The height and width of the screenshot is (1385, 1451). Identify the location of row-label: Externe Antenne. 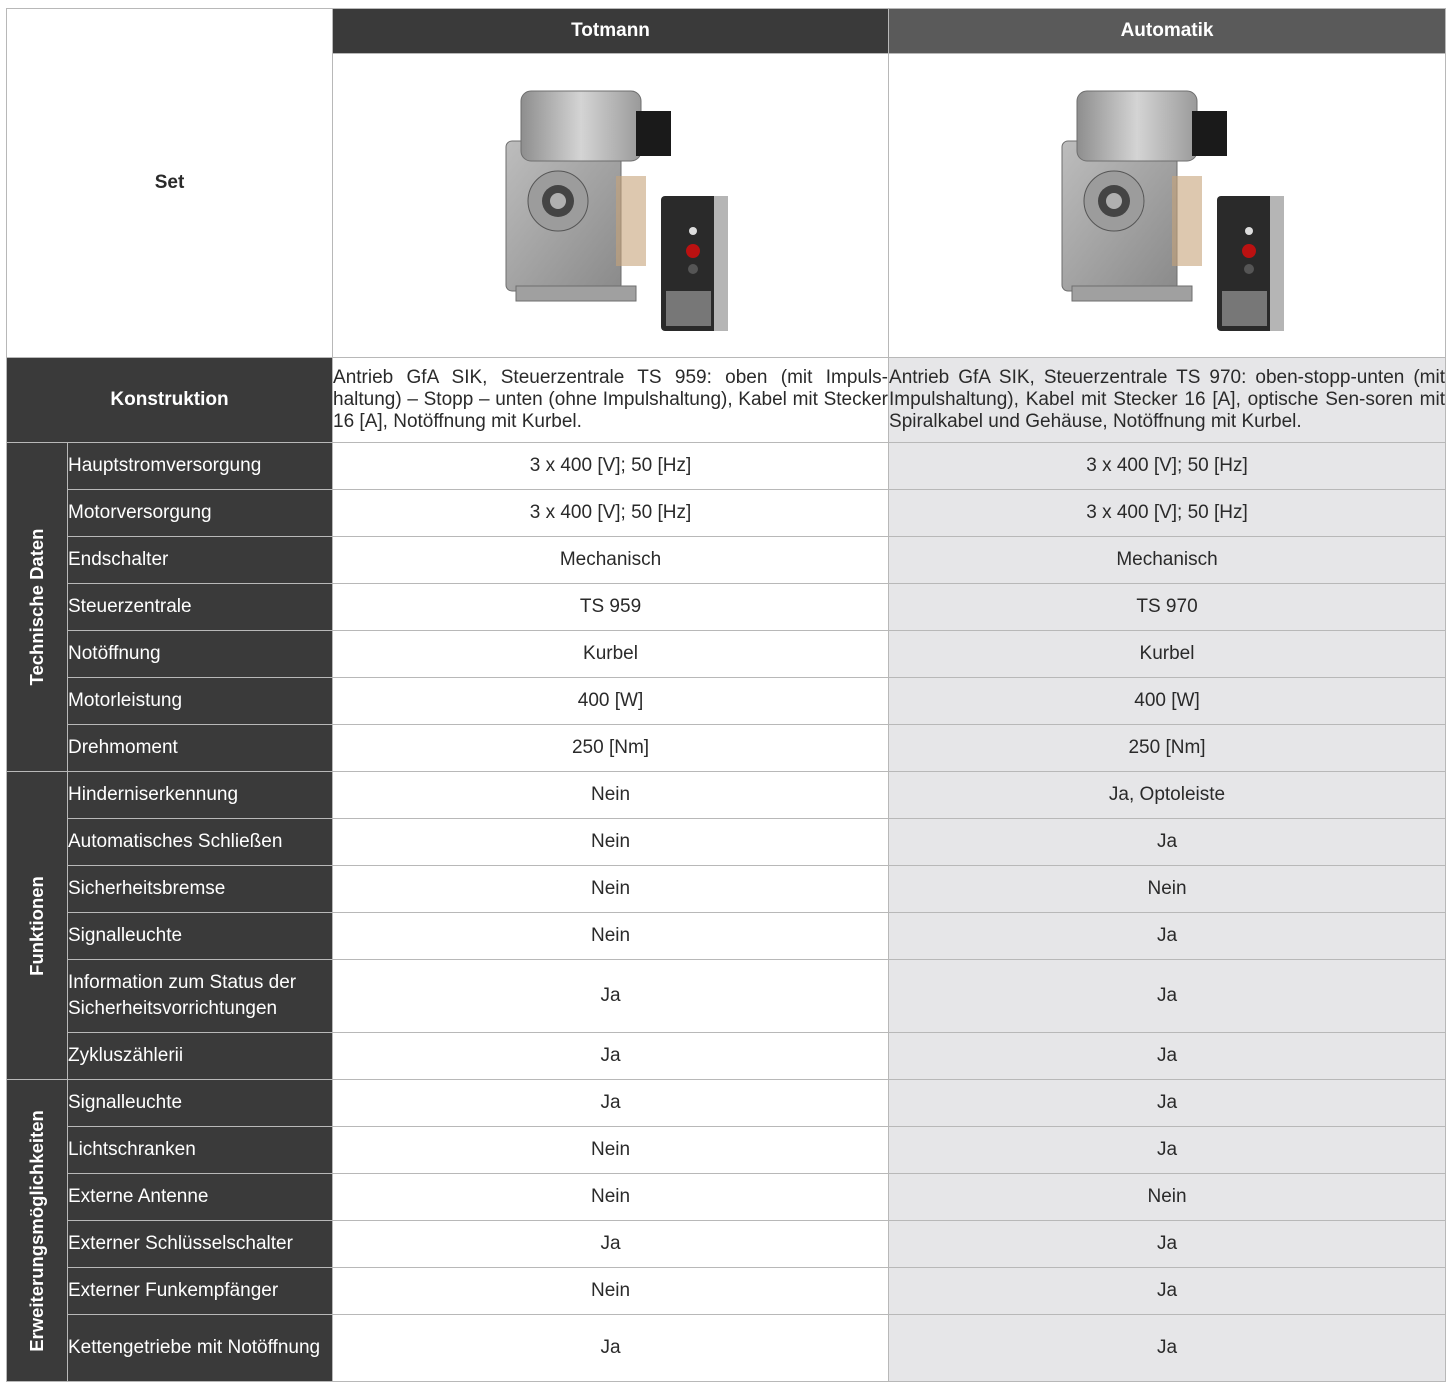
(200, 1197).